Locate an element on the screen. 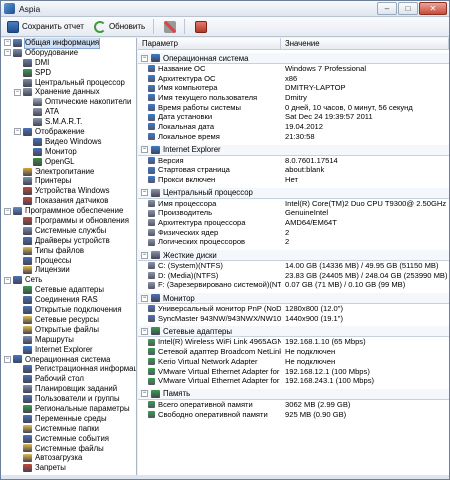 Image resolution: width=450 pixels, height=480 pixels. grid-row: Локальная дата 19.04.2012 is located at coordinates (293, 127).